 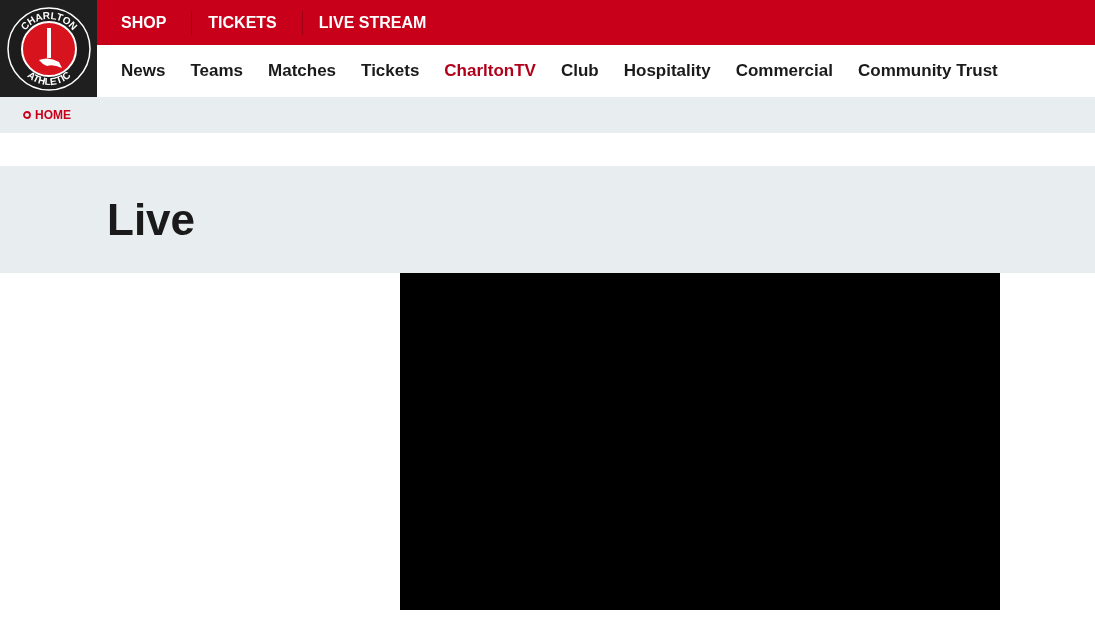 I want to click on nav-link: Teams, so click(x=217, y=71).